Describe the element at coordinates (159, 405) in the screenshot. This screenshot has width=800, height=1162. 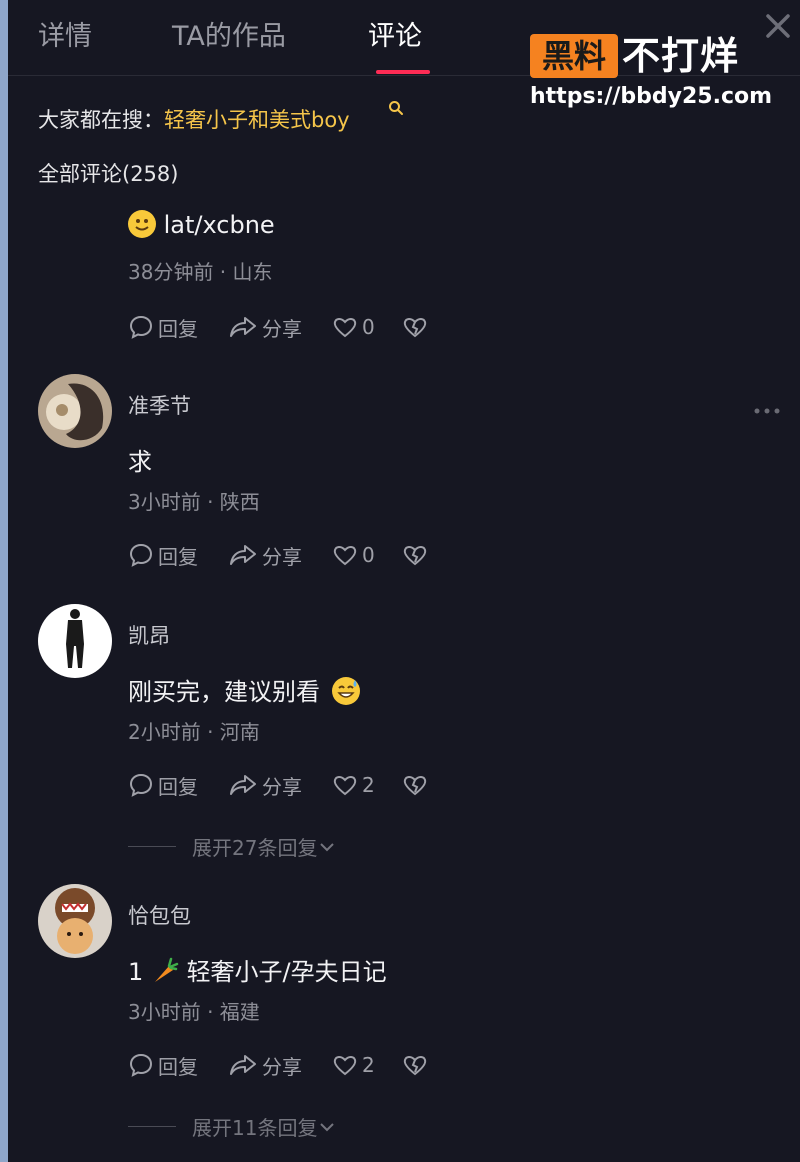
I see `comment-author: 准季节` at that location.